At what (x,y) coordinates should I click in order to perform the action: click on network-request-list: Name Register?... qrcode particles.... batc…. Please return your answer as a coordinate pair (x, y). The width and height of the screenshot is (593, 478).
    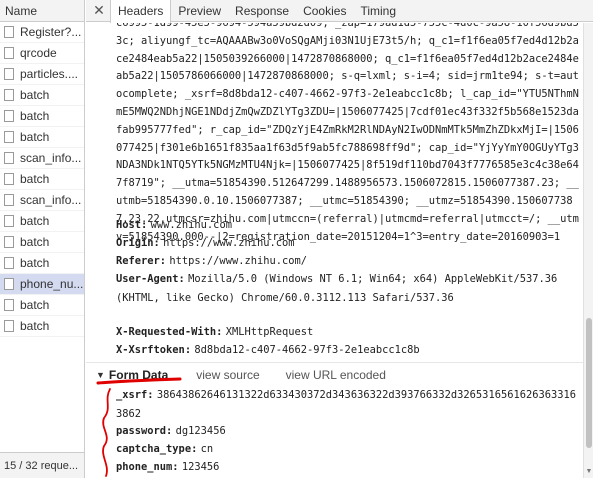
    Looking at the image, I should click on (42, 239).